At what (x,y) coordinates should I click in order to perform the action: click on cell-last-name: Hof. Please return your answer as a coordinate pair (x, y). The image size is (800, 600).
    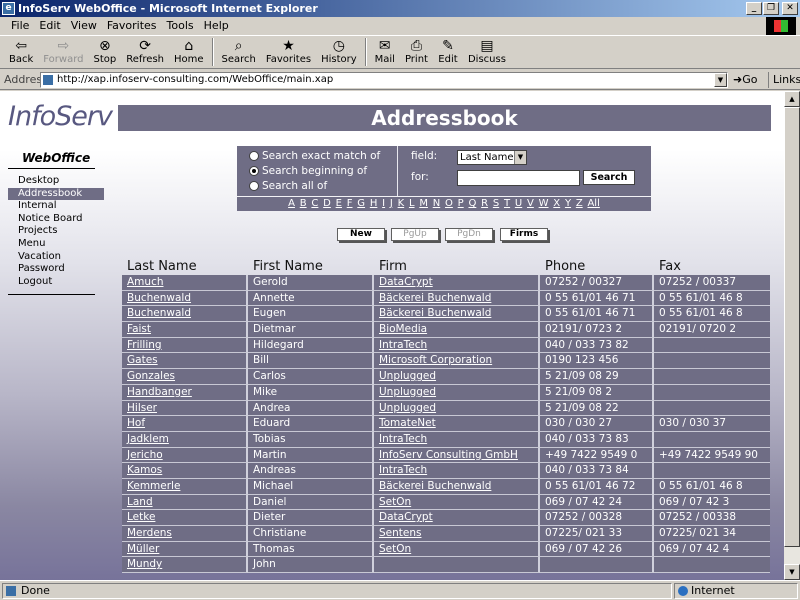
    Looking at the image, I should click on (185, 424).